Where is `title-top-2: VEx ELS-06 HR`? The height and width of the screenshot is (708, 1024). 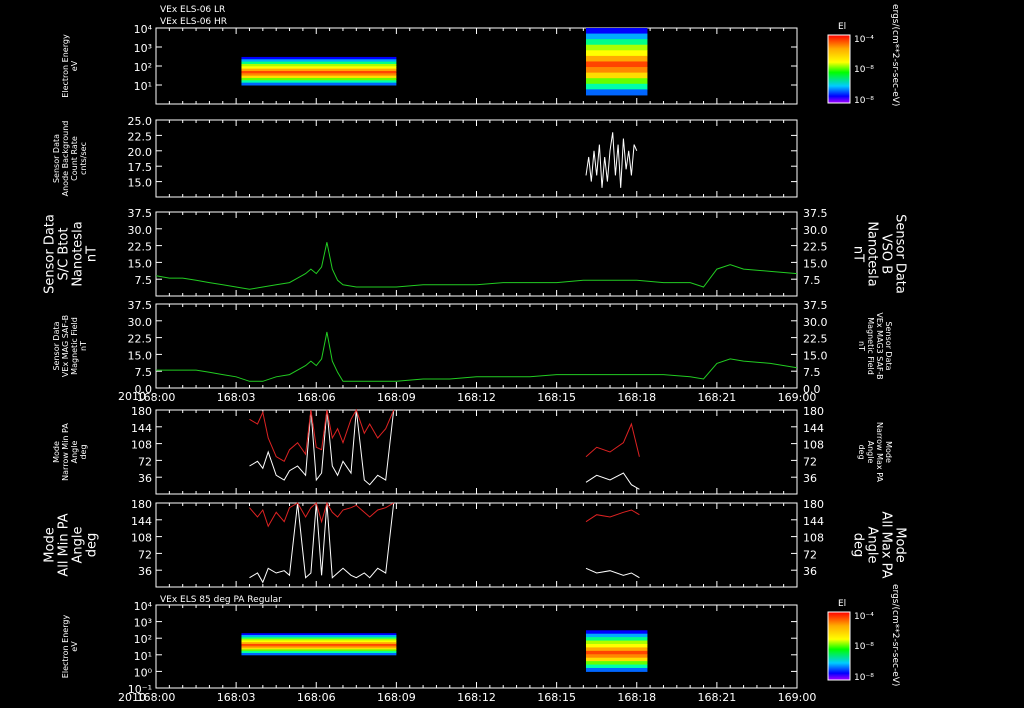
title-top-2: VEx ELS-06 HR is located at coordinates (193, 22).